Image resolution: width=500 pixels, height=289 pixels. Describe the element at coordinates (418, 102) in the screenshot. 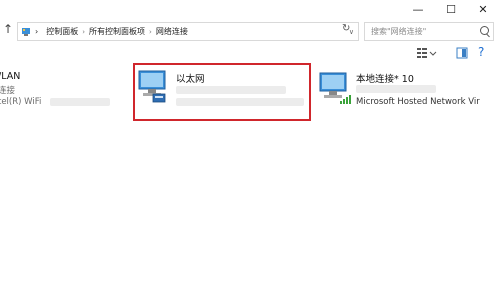

I see `connection-adapter: Microsoft Hosted Network Vir` at that location.